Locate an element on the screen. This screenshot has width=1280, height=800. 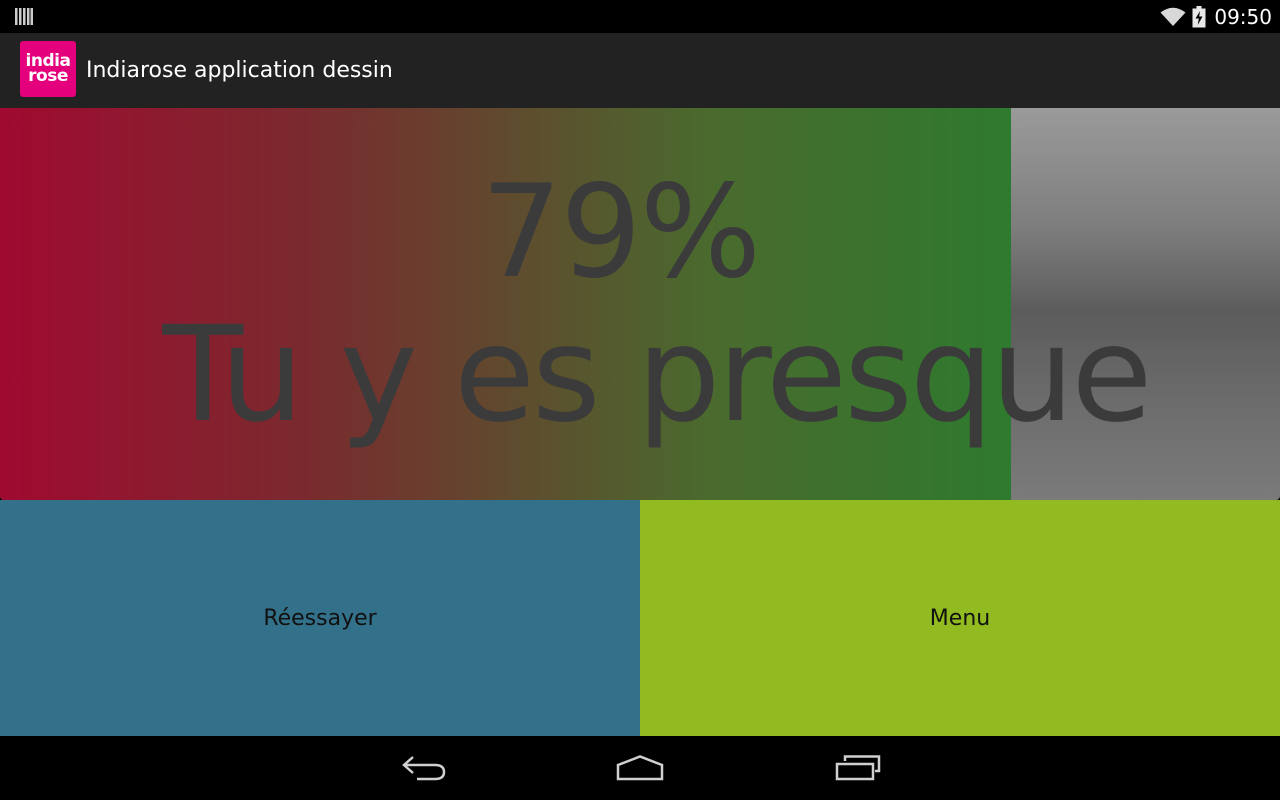
result-message: Tu y es presque is located at coordinates (657, 375).